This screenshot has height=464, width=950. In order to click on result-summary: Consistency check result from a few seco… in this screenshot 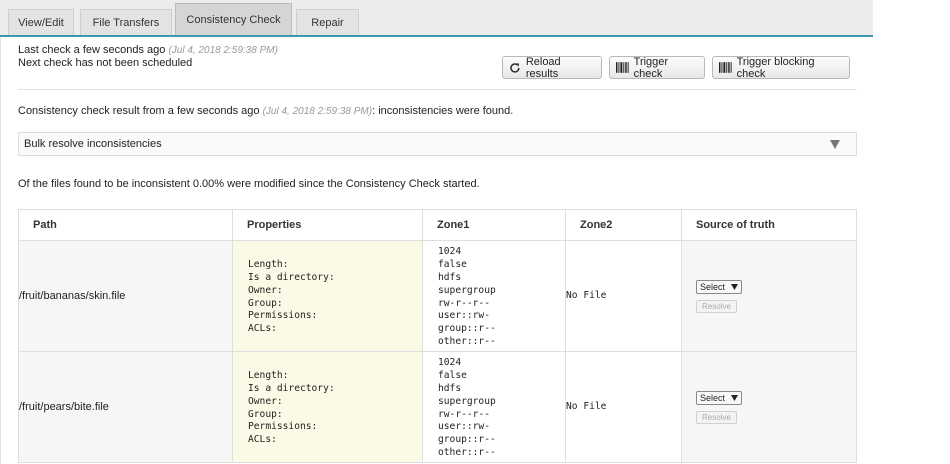, I will do `click(265, 111)`.